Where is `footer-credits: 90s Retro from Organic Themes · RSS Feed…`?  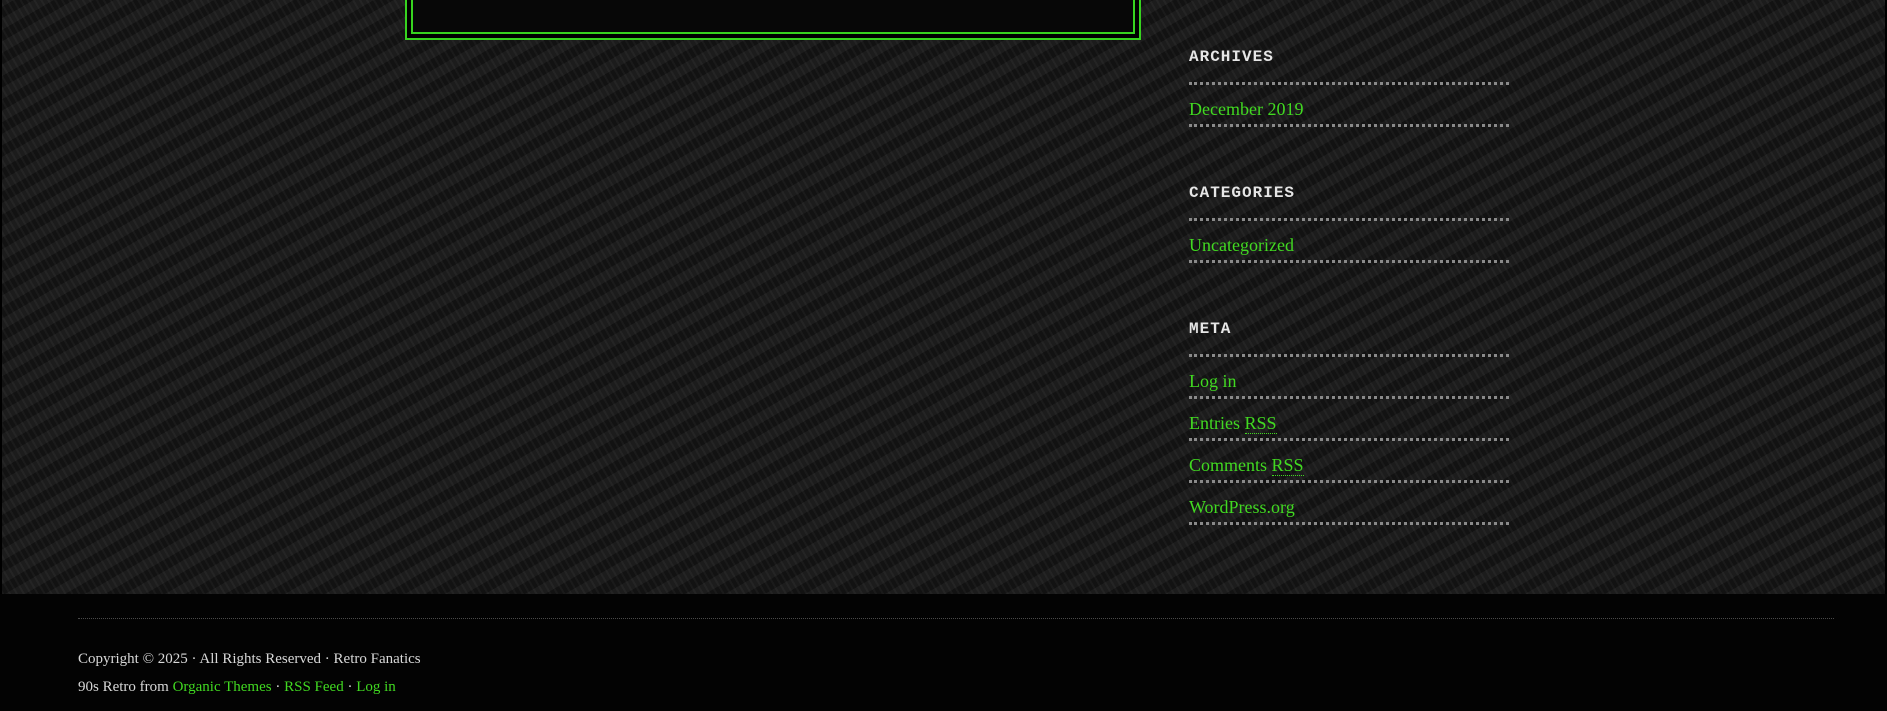 footer-credits: 90s Retro from Organic Themes · RSS Feed… is located at coordinates (237, 687).